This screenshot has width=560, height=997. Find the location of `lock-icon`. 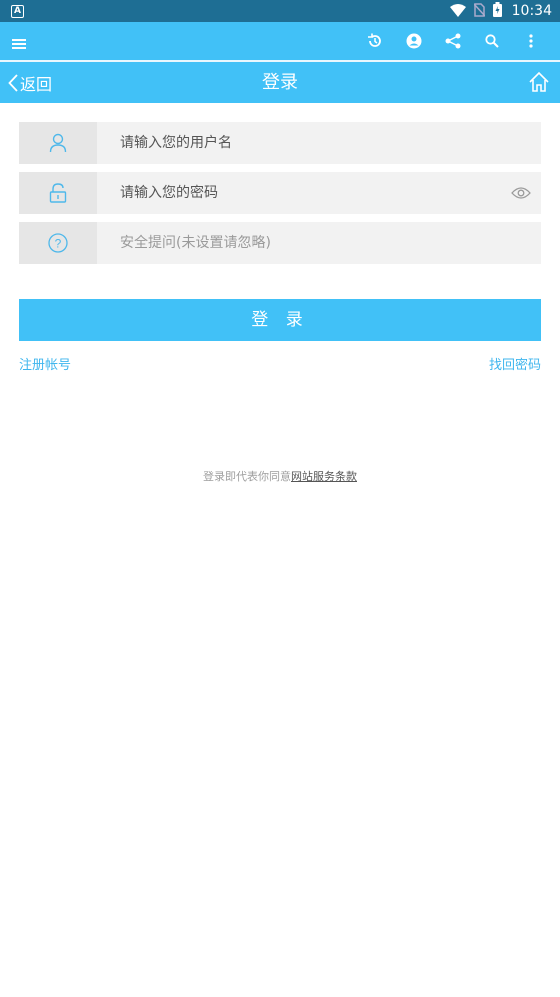

lock-icon is located at coordinates (58, 193).